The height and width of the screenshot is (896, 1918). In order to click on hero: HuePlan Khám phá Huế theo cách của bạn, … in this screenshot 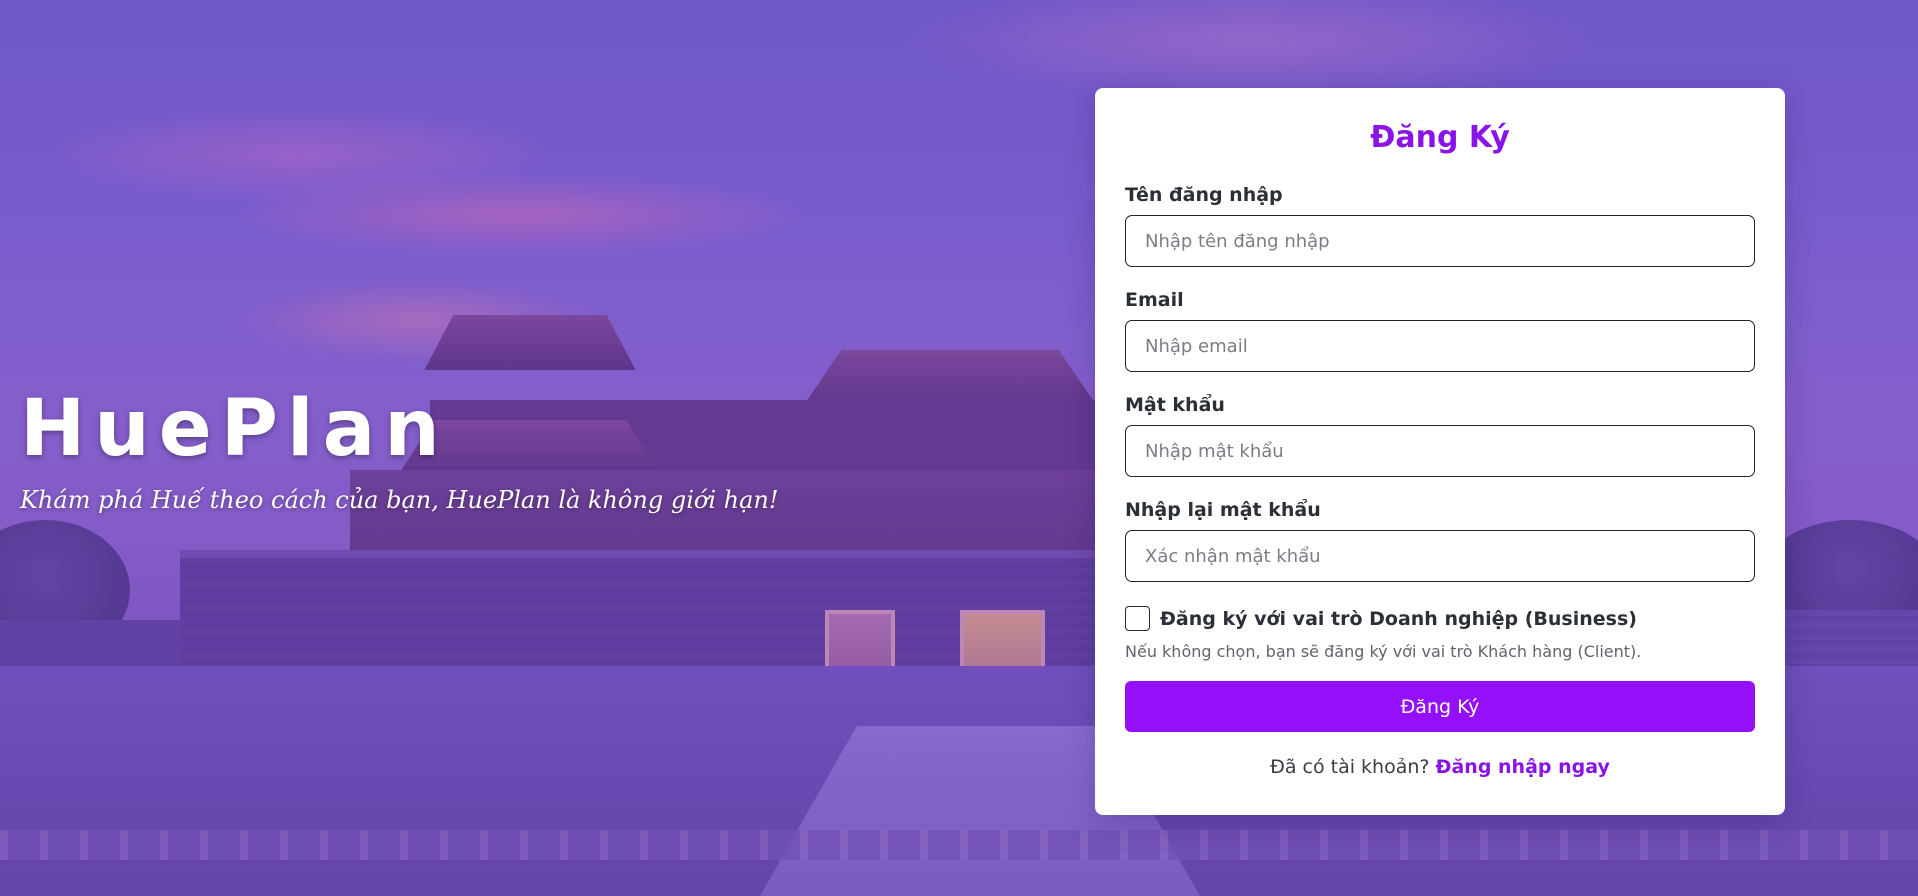, I will do `click(399, 452)`.